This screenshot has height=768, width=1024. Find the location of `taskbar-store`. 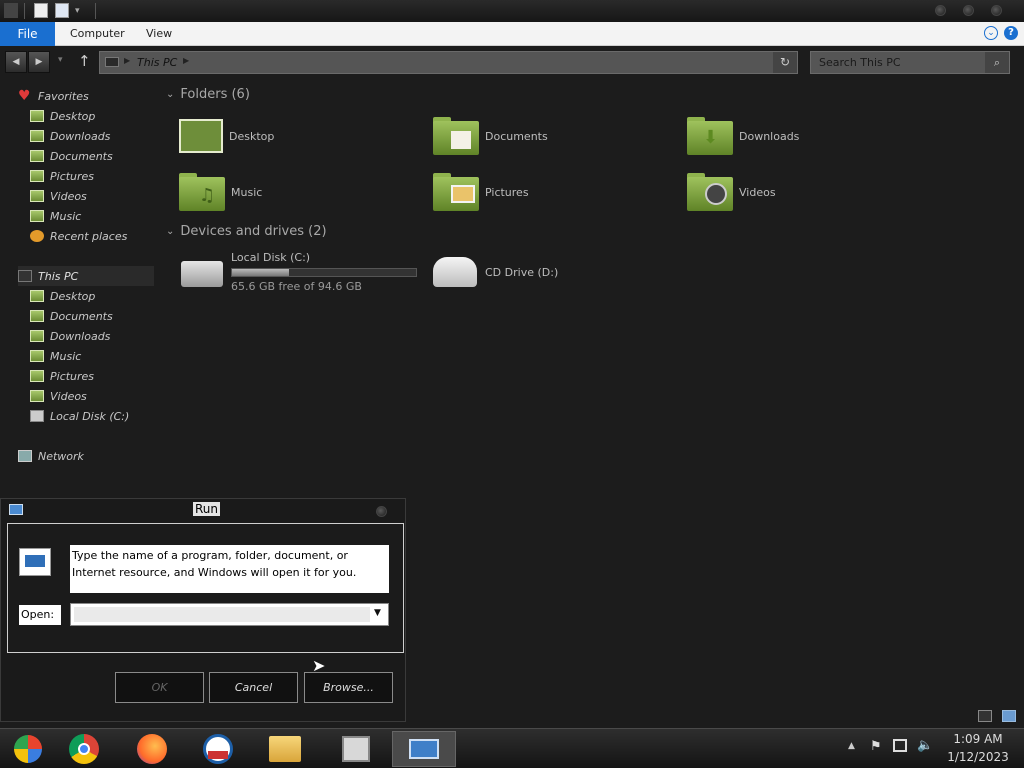

taskbar-store is located at coordinates (356, 749).